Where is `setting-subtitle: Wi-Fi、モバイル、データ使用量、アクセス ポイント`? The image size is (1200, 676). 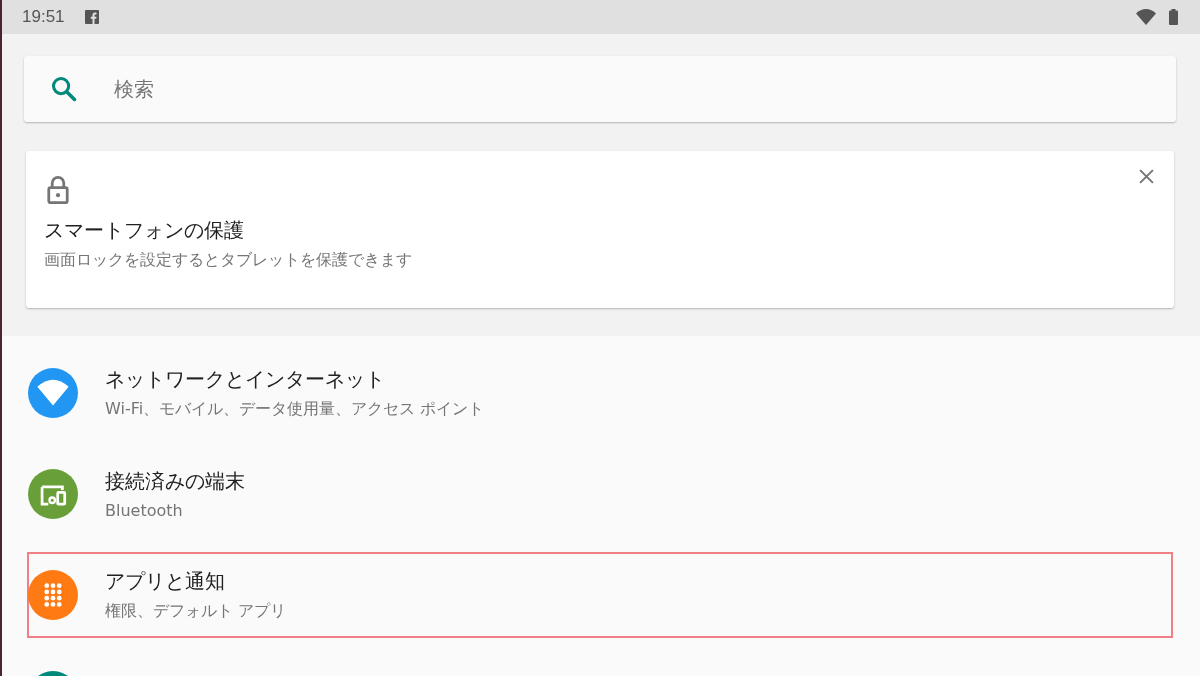
setting-subtitle: Wi-Fi、モバイル、データ使用量、アクセス ポイント is located at coordinates (295, 409).